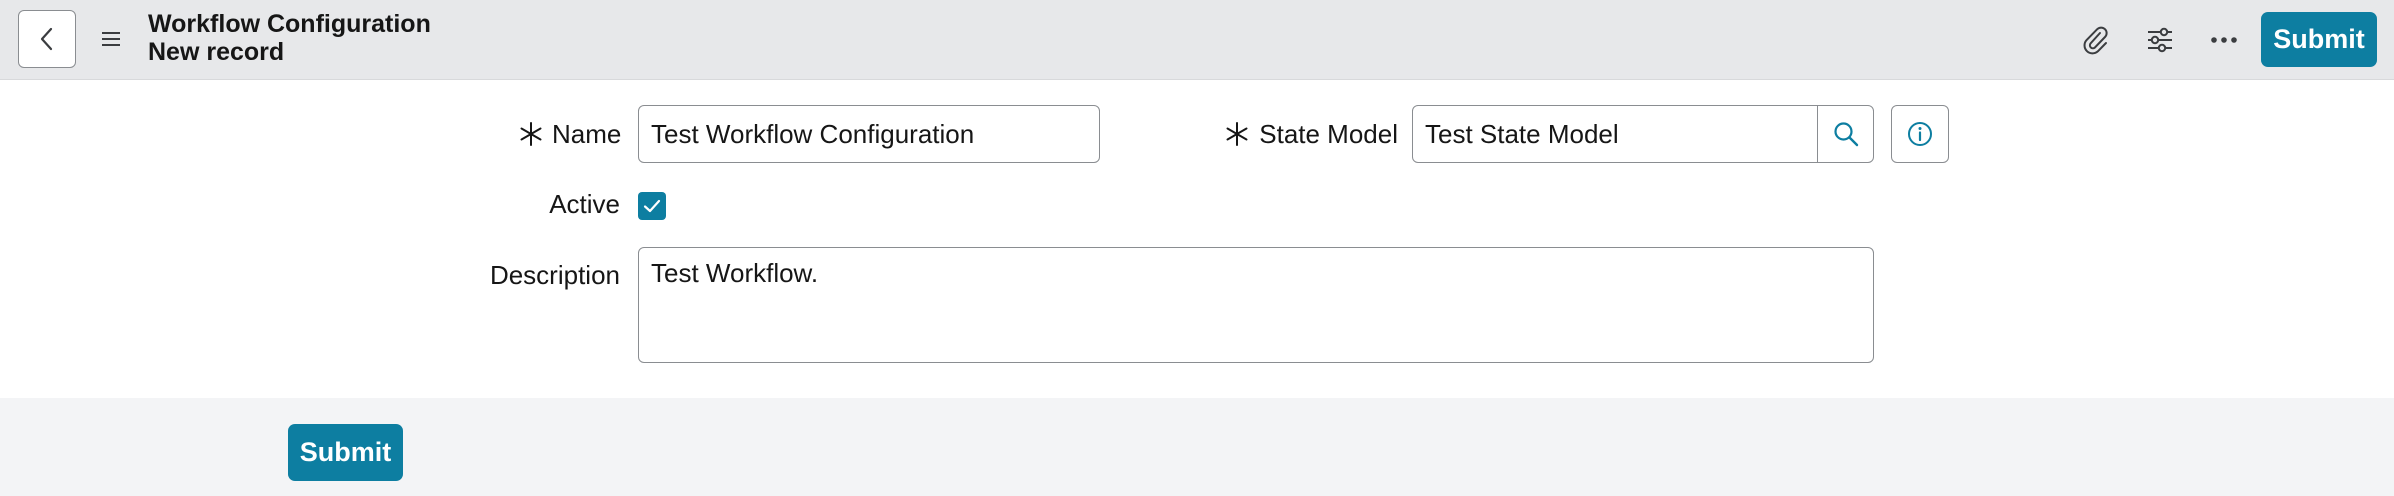 Image resolution: width=2394 pixels, height=496 pixels. Describe the element at coordinates (216, 52) in the screenshot. I see `record-subtitle: New record` at that location.